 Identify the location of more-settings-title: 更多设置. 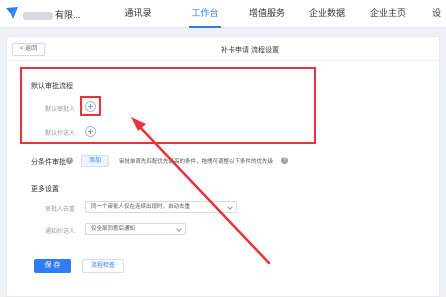
(45, 189).